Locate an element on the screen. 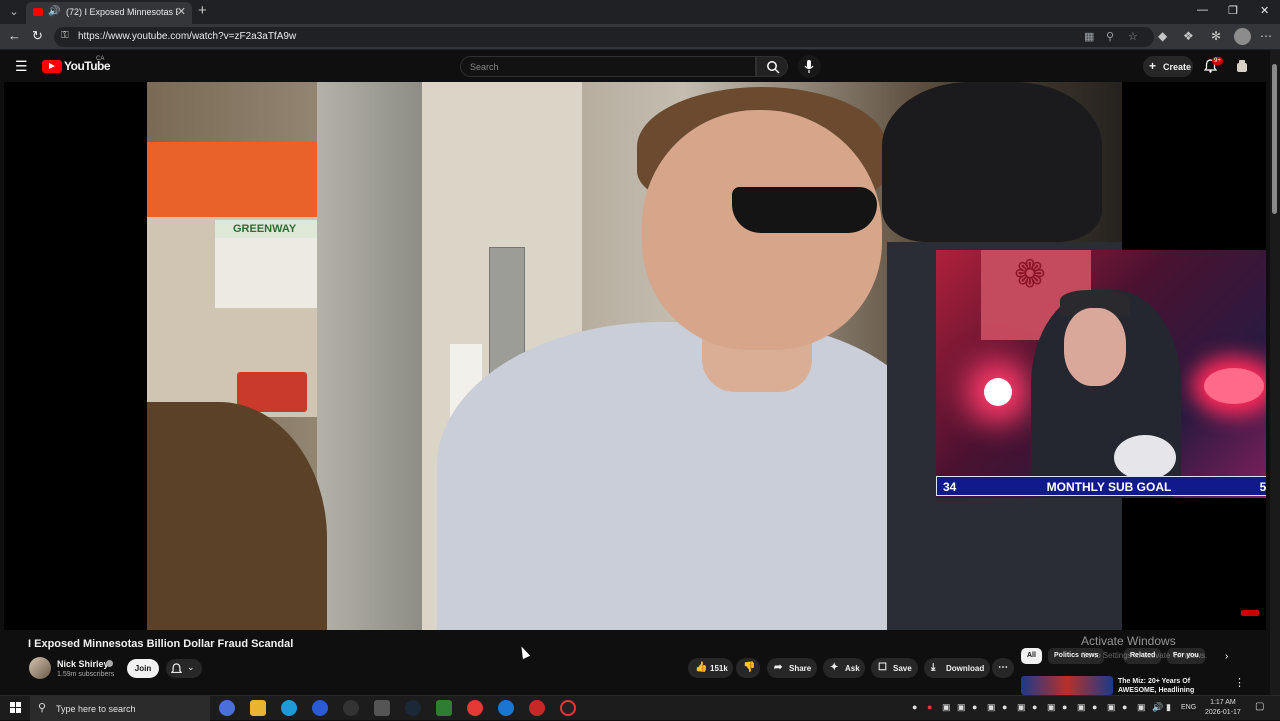 Image resolution: width=1280 pixels, height=721 pixels. copilot-icon: ✻ is located at coordinates (1216, 36).